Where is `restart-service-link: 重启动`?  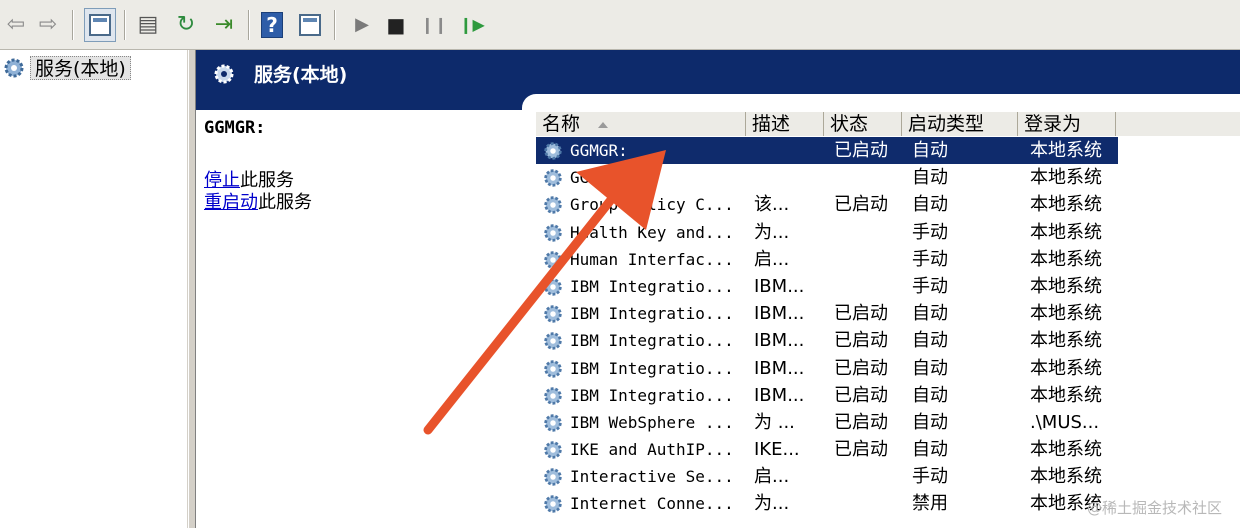
restart-service-link: 重启动 is located at coordinates (231, 202).